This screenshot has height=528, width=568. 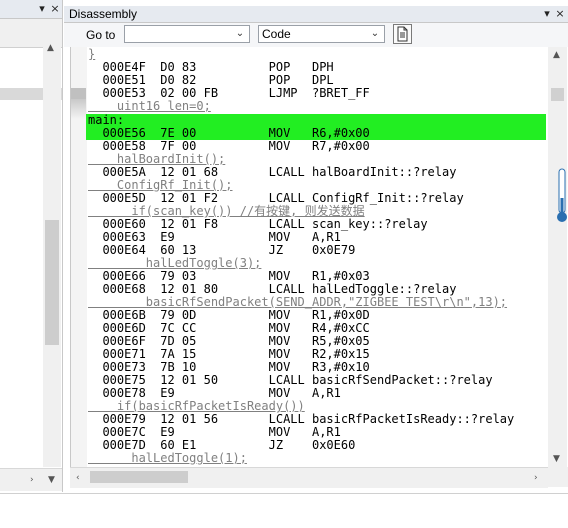 I want to click on scroll-left-arrow-icon: ‹, so click(x=78, y=478).